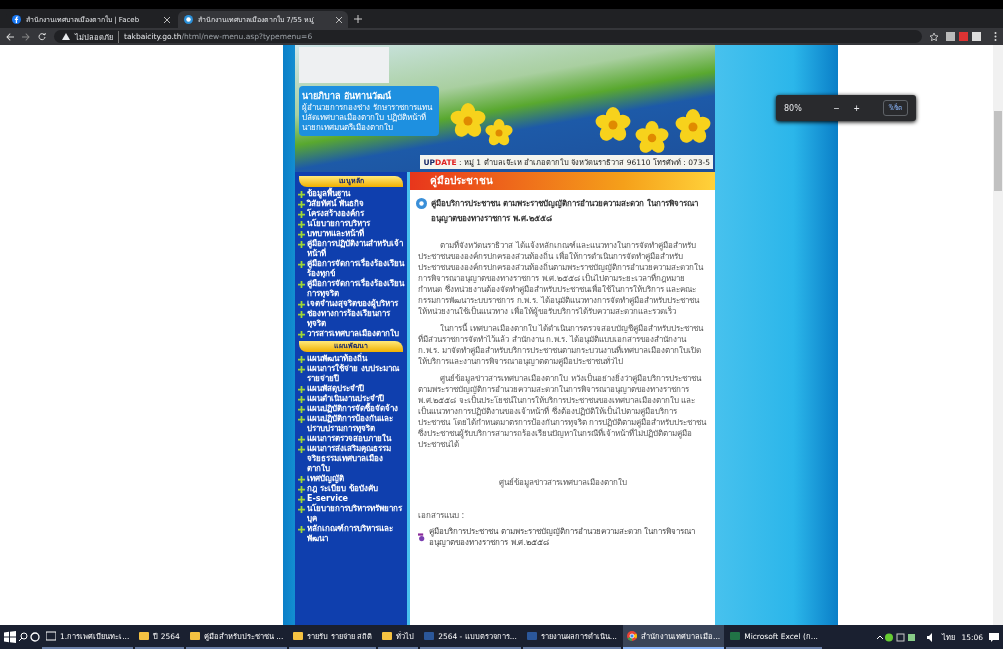 The width and height of the screenshot is (1003, 649). Describe the element at coordinates (572, 537) in the screenshot. I see `attachment-link: คู่มือบริการประชาชน ตามพระราชบัญญัติการอำนวยความสะดวก ในการพิจารณาอนุญาตของทางราชการ พ.ศ.๒๕๕๘` at that location.